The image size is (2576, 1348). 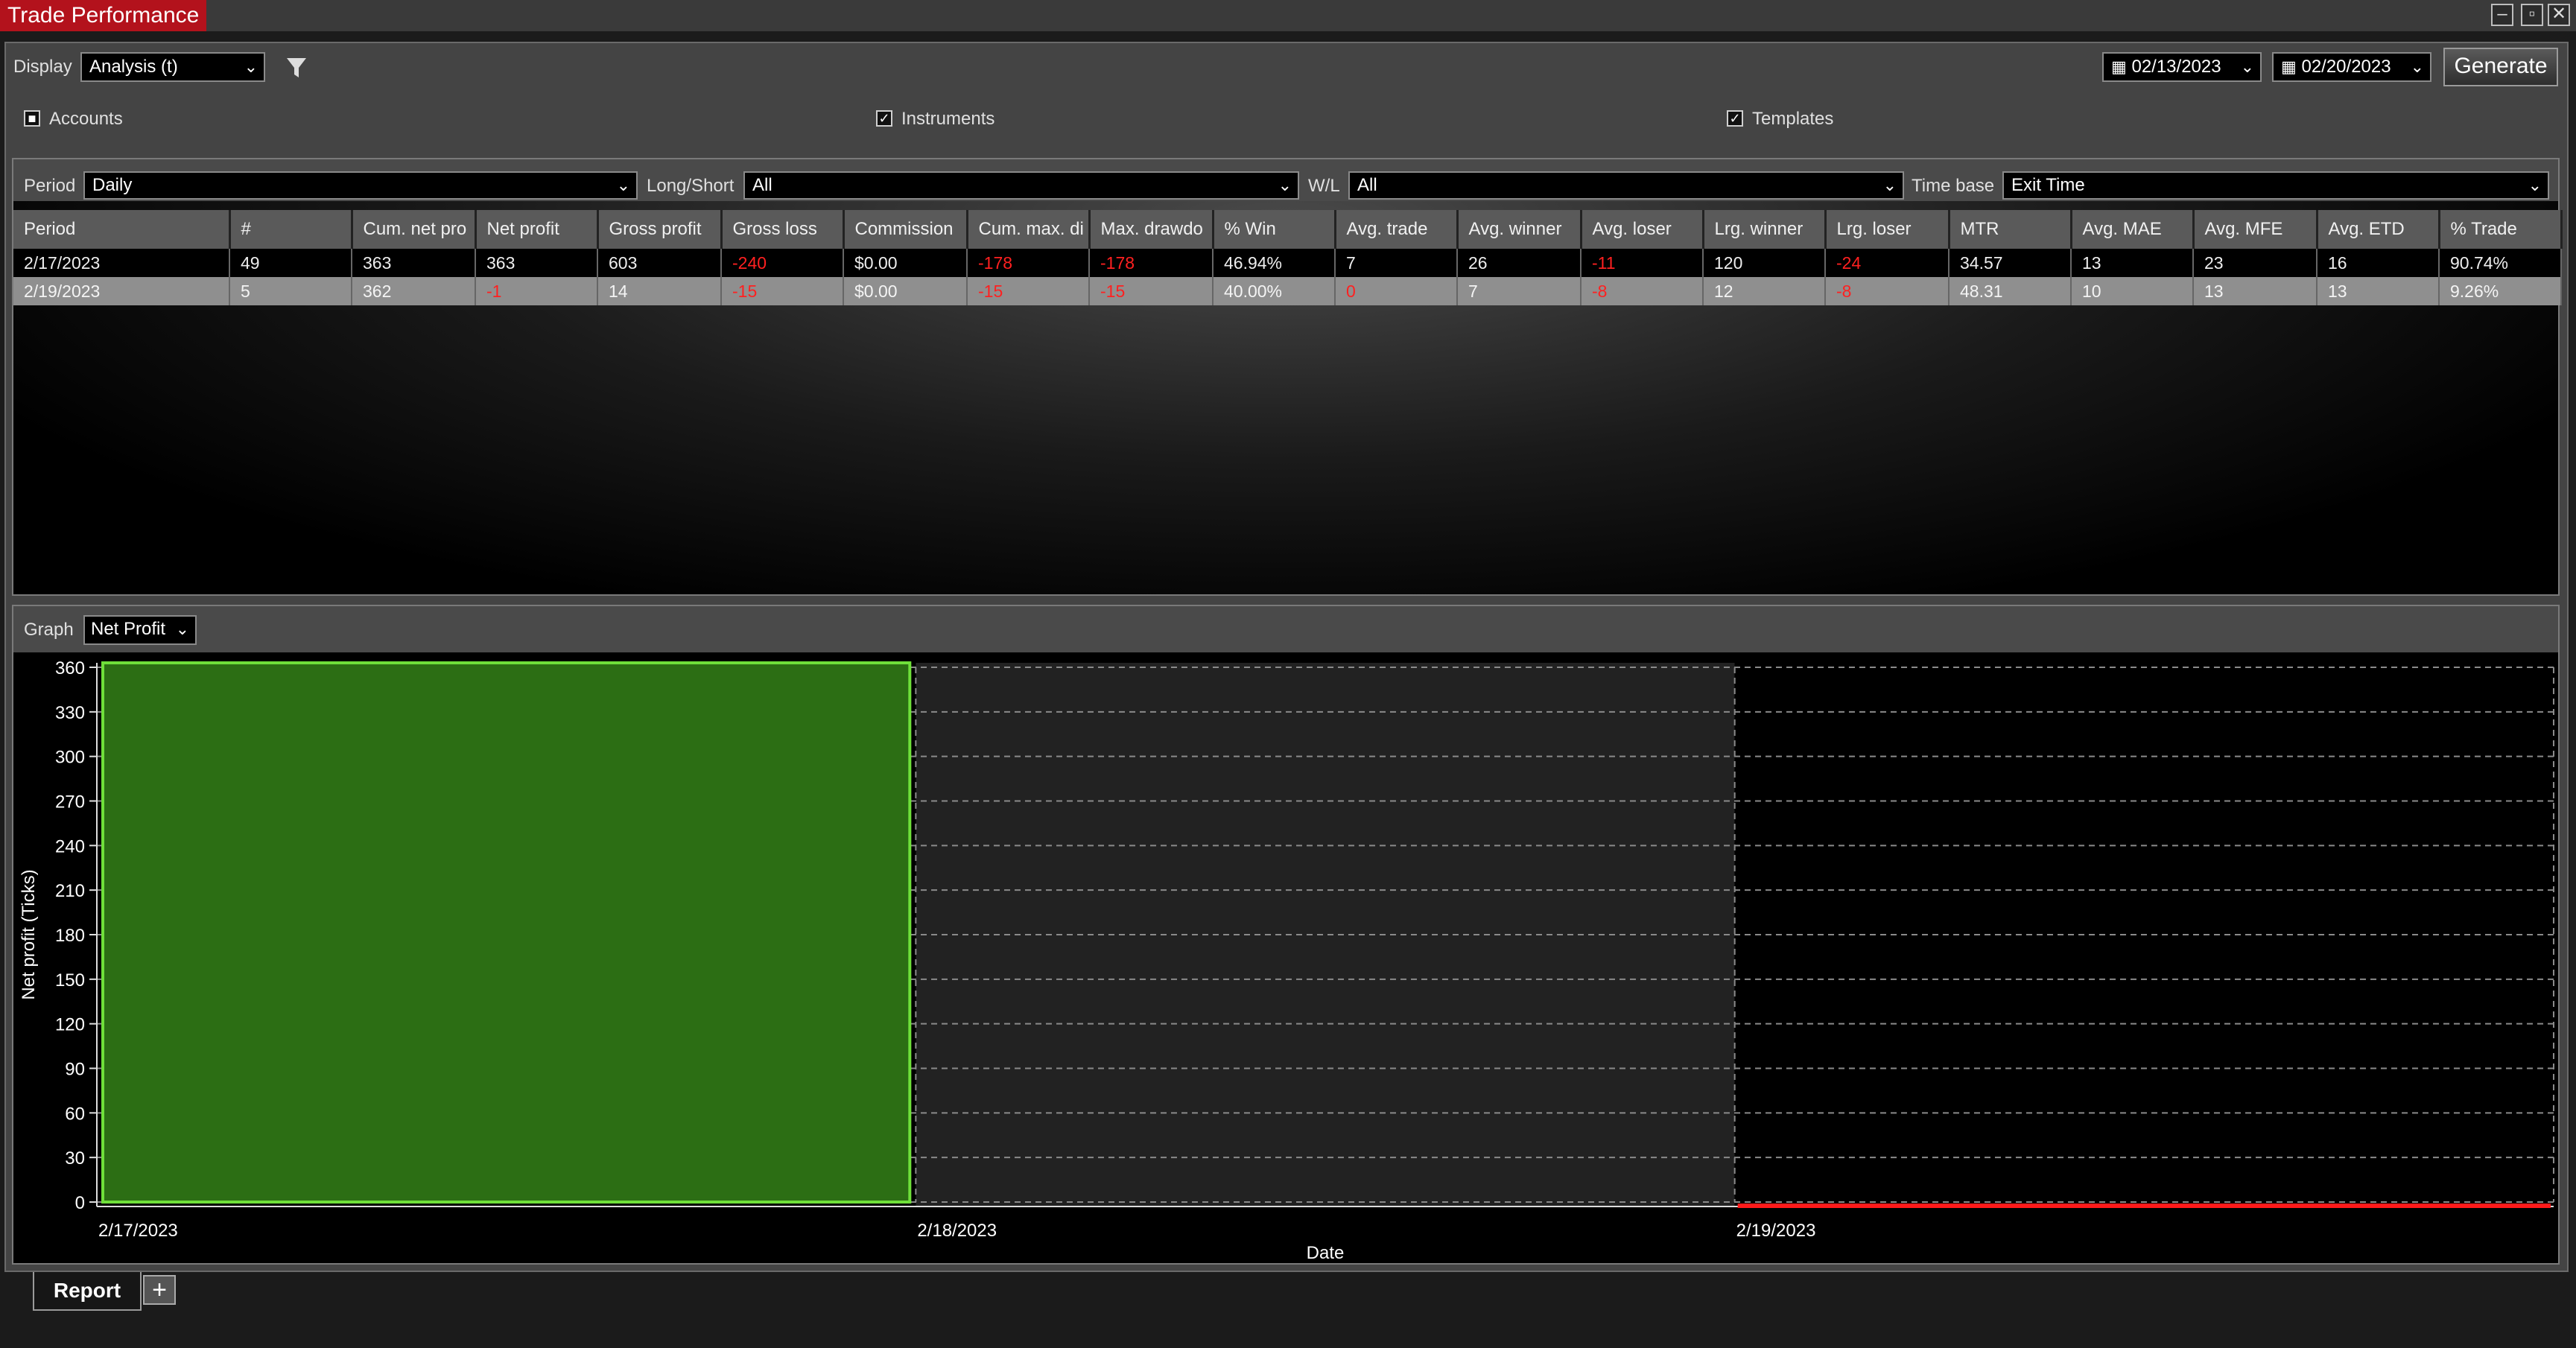 I want to click on column-header: Cum. max. di, so click(x=1029, y=229).